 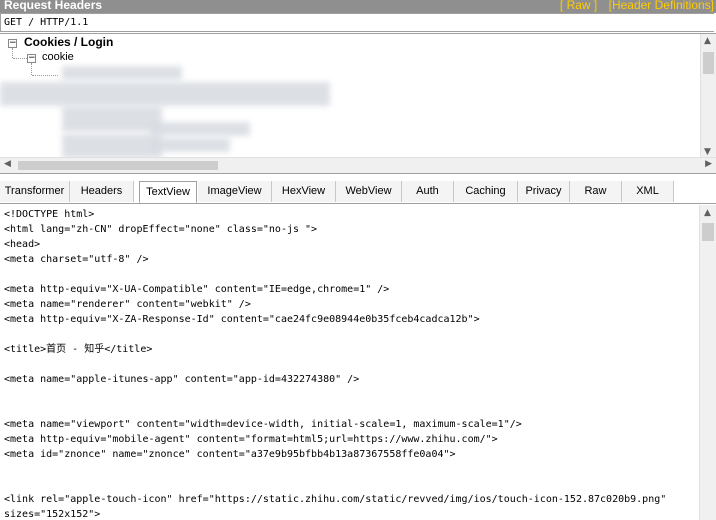 I want to click on tab-privacy: Privacy, so click(x=544, y=191).